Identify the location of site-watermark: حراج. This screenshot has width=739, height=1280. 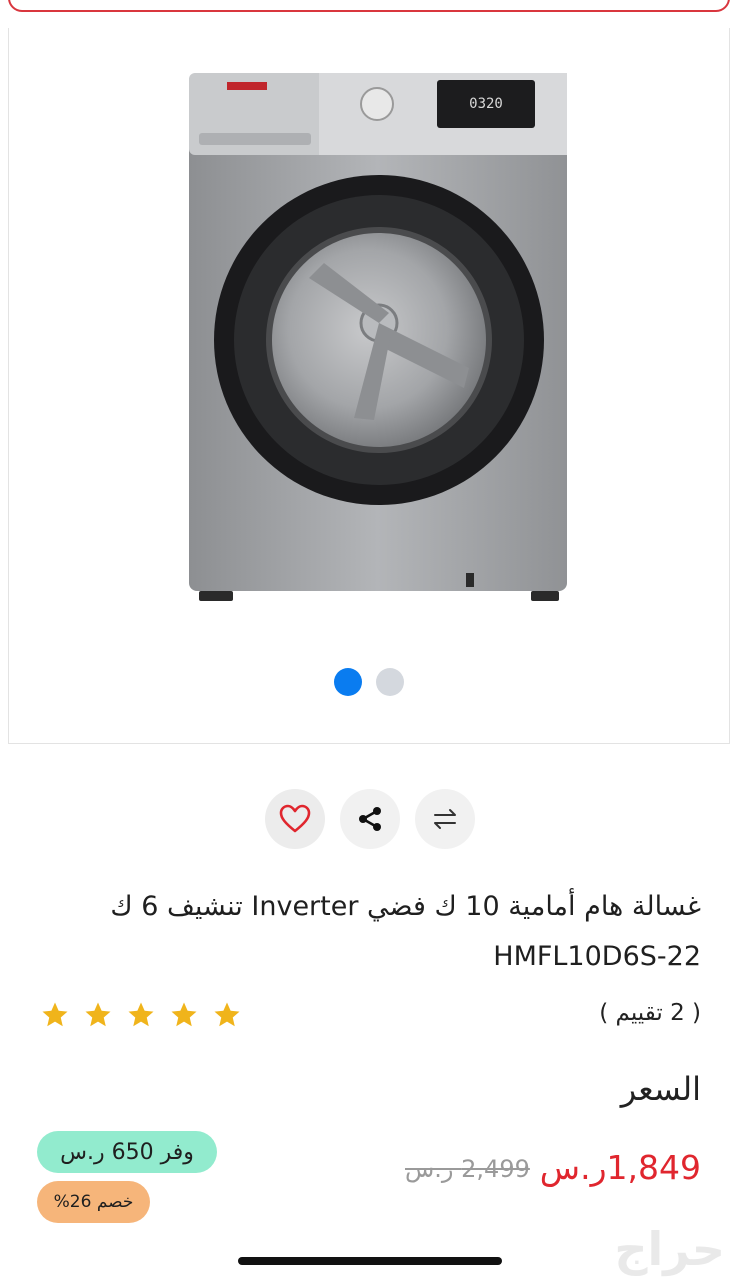
(669, 1249).